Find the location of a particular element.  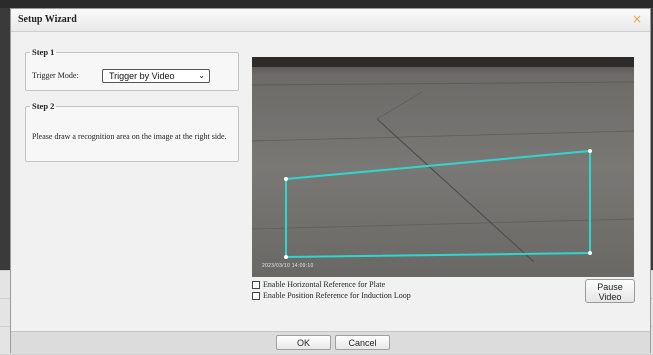

step1-group: Step 1 Trigger Mode: Trigger by Video ⌄ is located at coordinates (132, 69).